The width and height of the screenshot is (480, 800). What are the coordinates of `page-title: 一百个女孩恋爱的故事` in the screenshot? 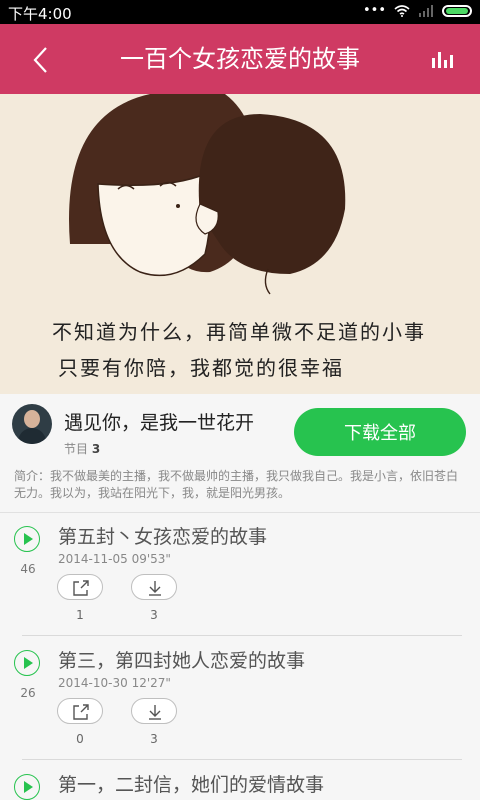 It's located at (240, 59).